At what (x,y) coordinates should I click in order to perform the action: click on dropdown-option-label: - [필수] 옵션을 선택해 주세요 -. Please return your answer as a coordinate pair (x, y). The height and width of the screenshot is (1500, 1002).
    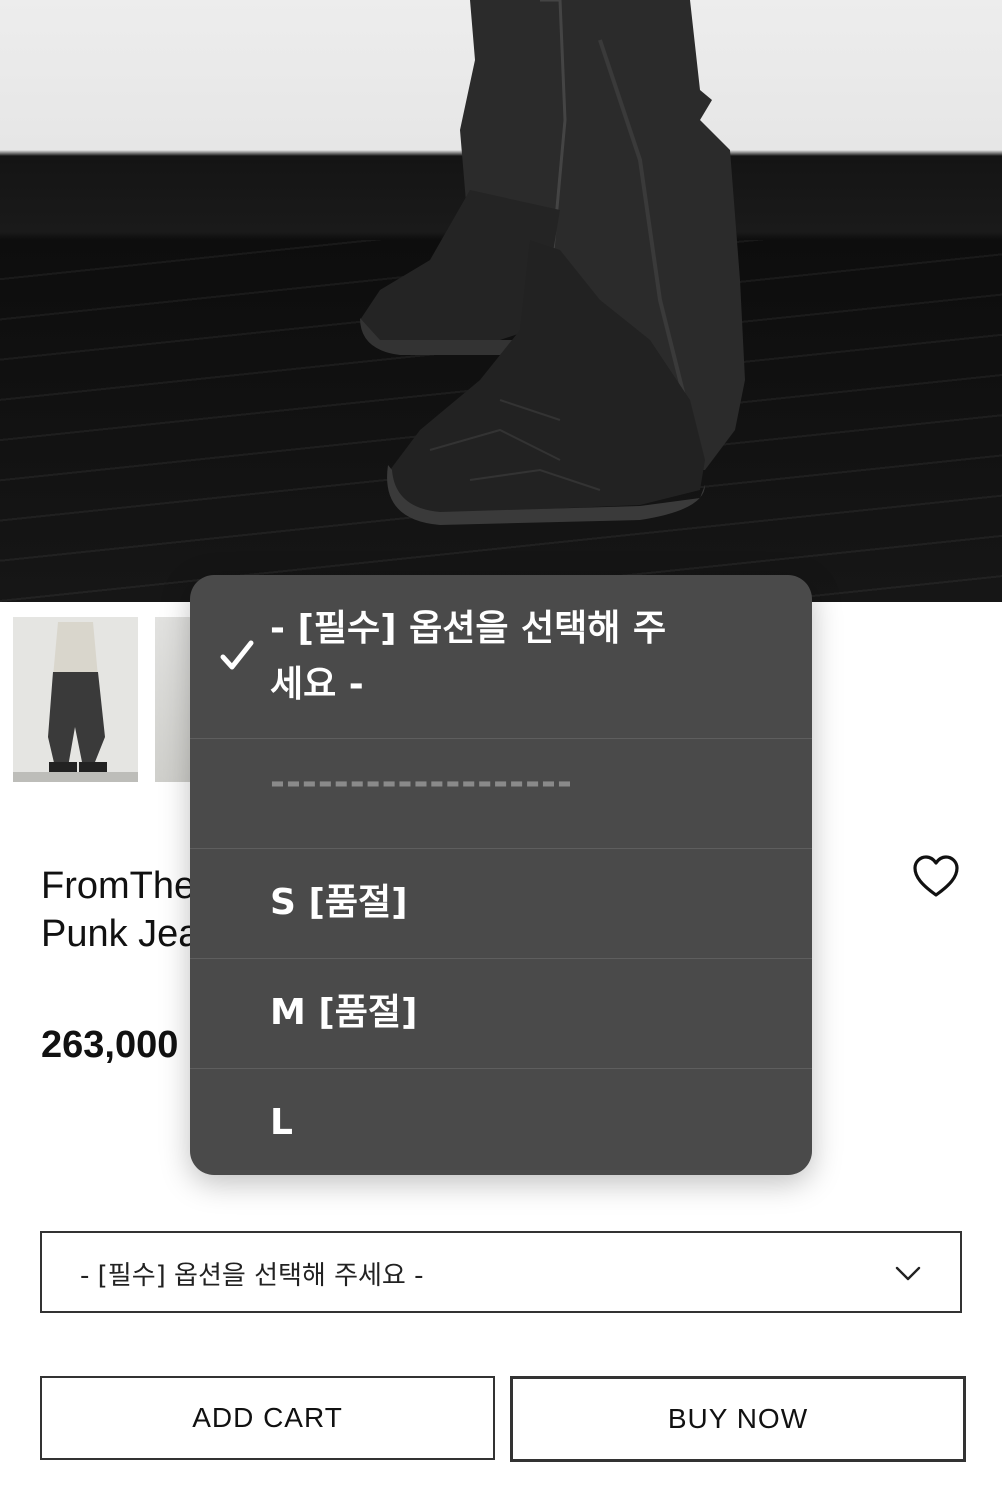
    Looking at the image, I should click on (468, 656).